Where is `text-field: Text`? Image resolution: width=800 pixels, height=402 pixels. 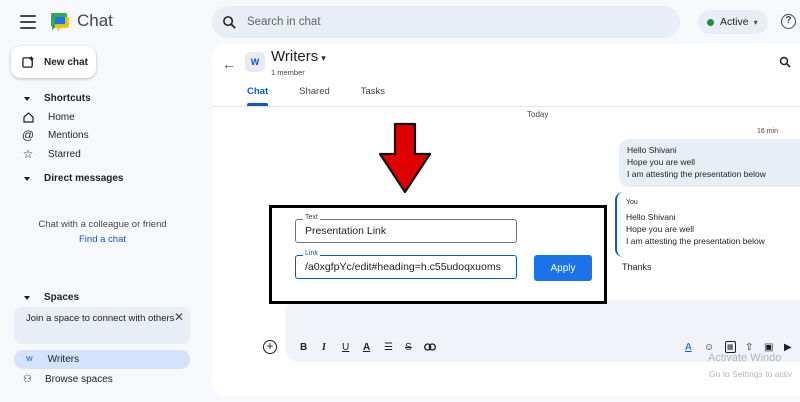
text-field: Text is located at coordinates (406, 228).